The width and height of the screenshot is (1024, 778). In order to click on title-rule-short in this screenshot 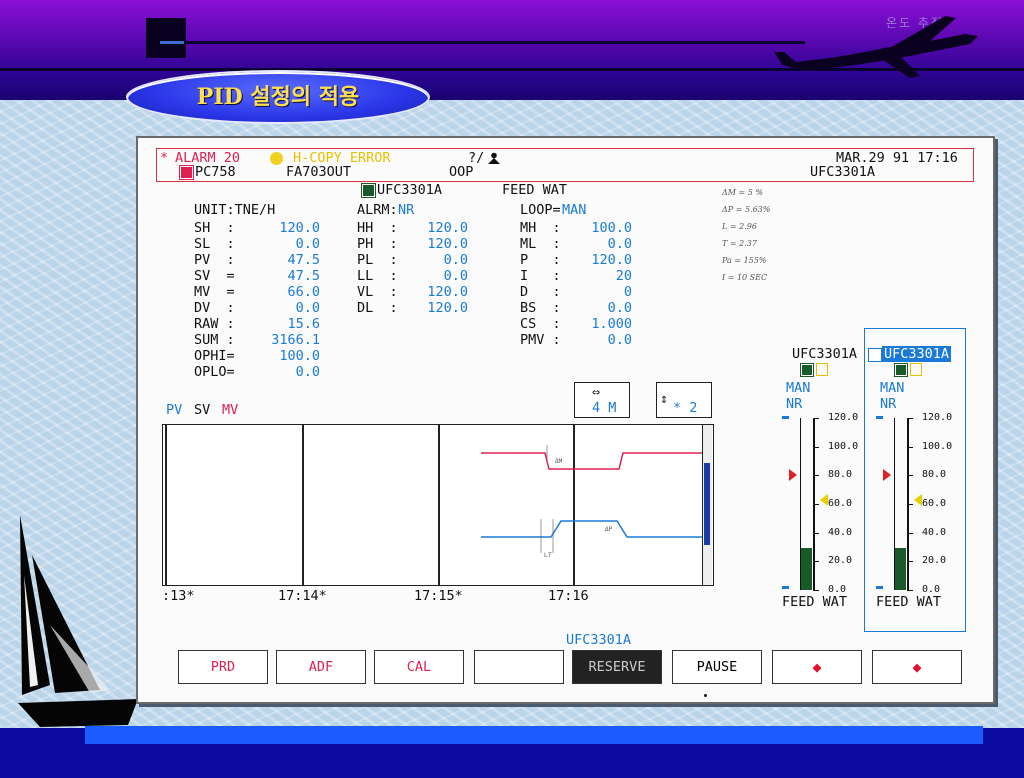, I will do `click(495, 42)`.